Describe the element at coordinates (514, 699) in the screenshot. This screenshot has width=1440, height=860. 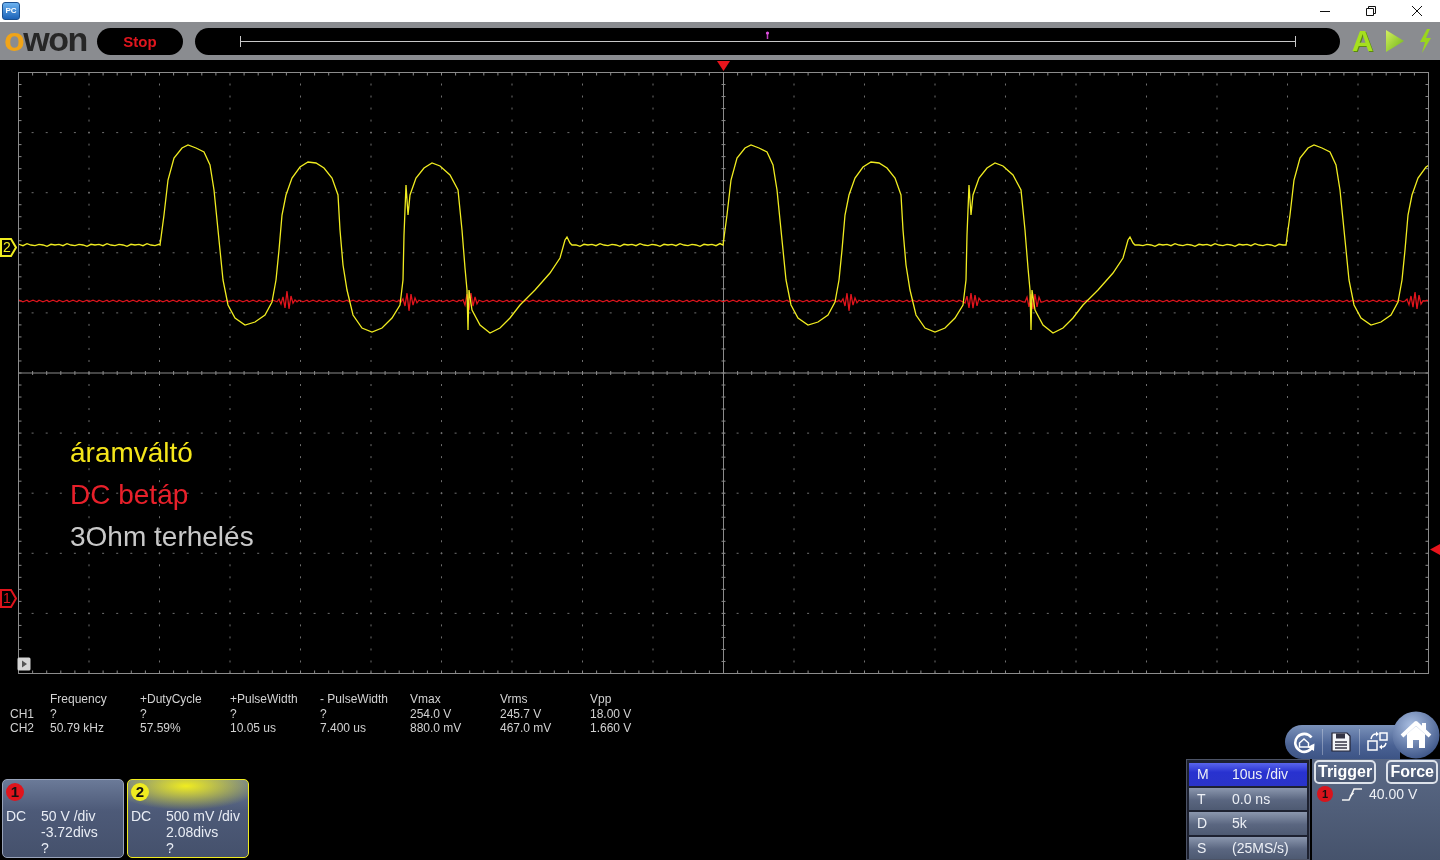
I see `measurement-label: Vrms` at that location.